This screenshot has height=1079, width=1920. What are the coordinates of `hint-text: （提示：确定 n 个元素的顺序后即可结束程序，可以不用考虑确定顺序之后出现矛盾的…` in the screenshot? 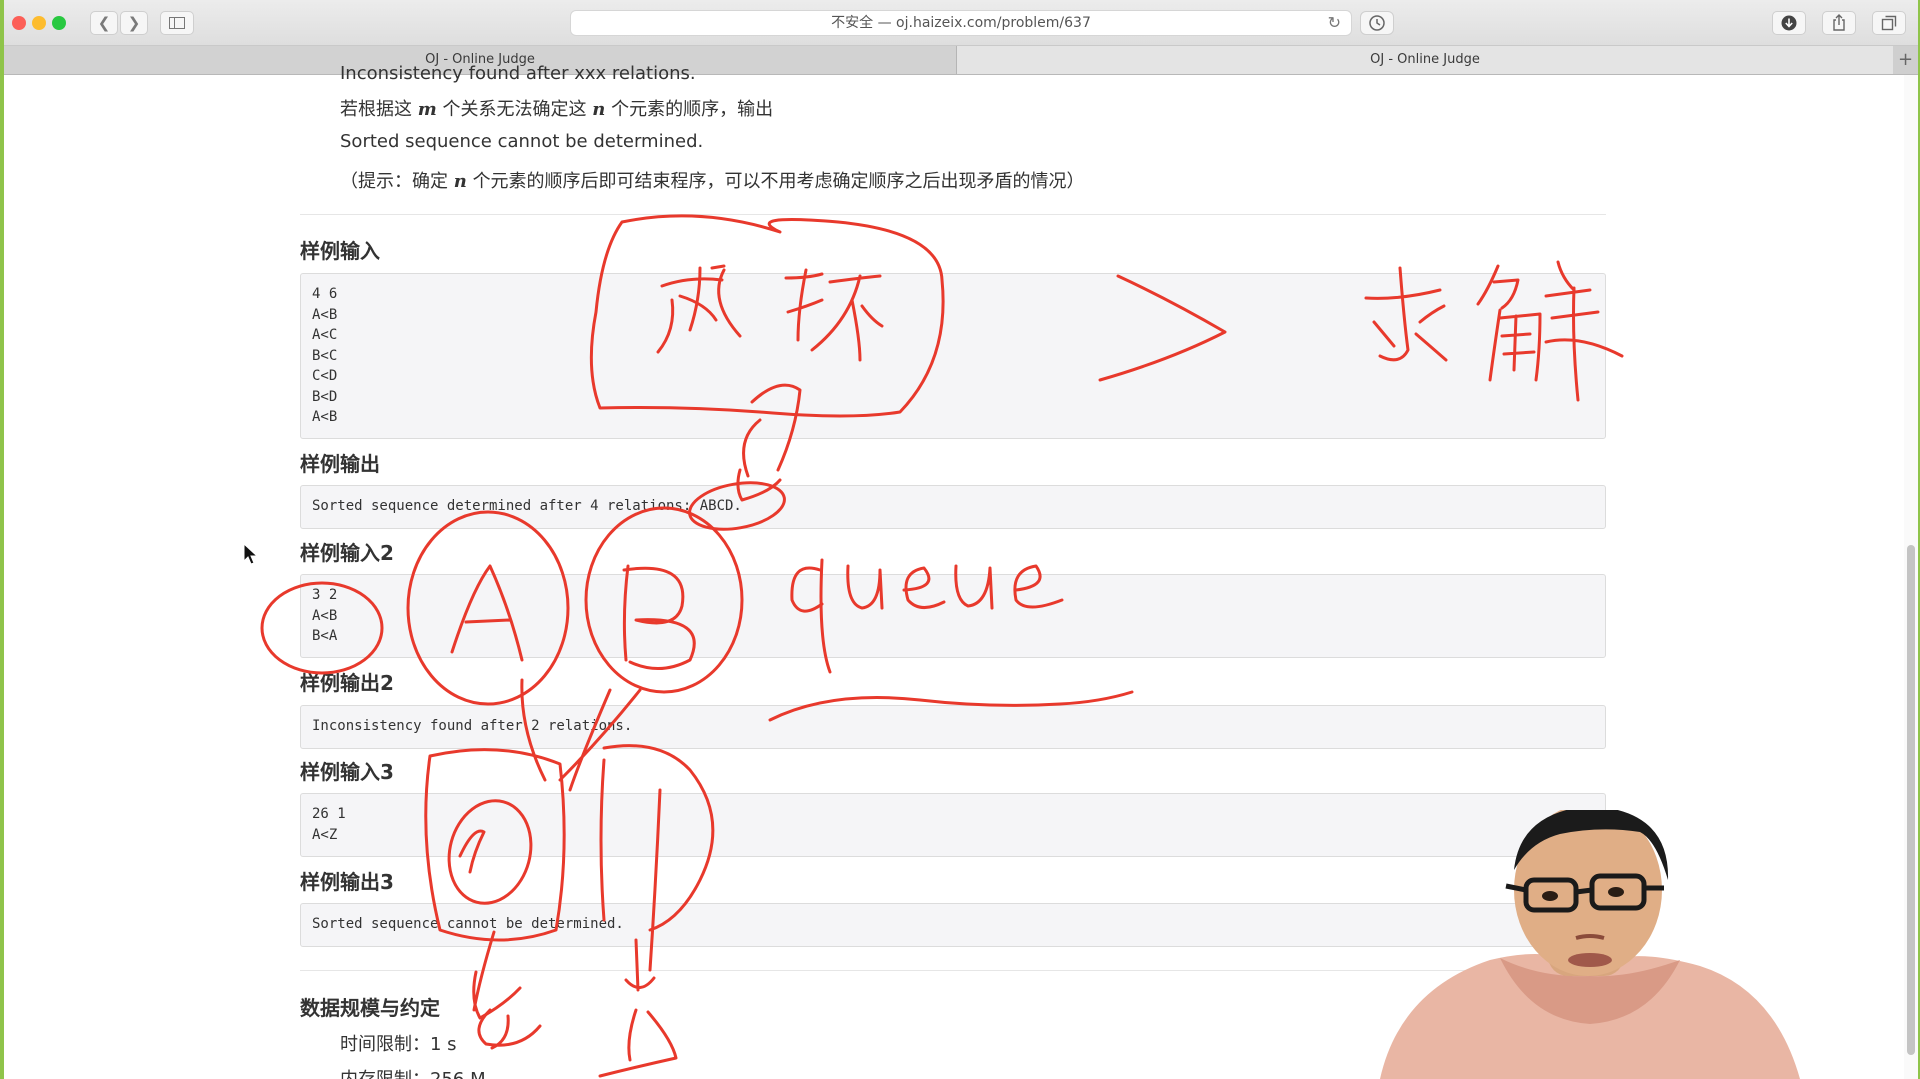 It's located at (712, 181).